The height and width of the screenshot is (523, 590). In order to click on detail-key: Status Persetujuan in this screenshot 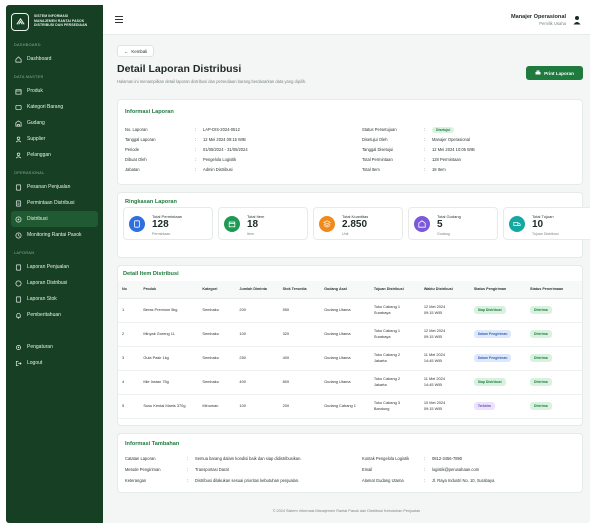, I will do `click(379, 129)`.